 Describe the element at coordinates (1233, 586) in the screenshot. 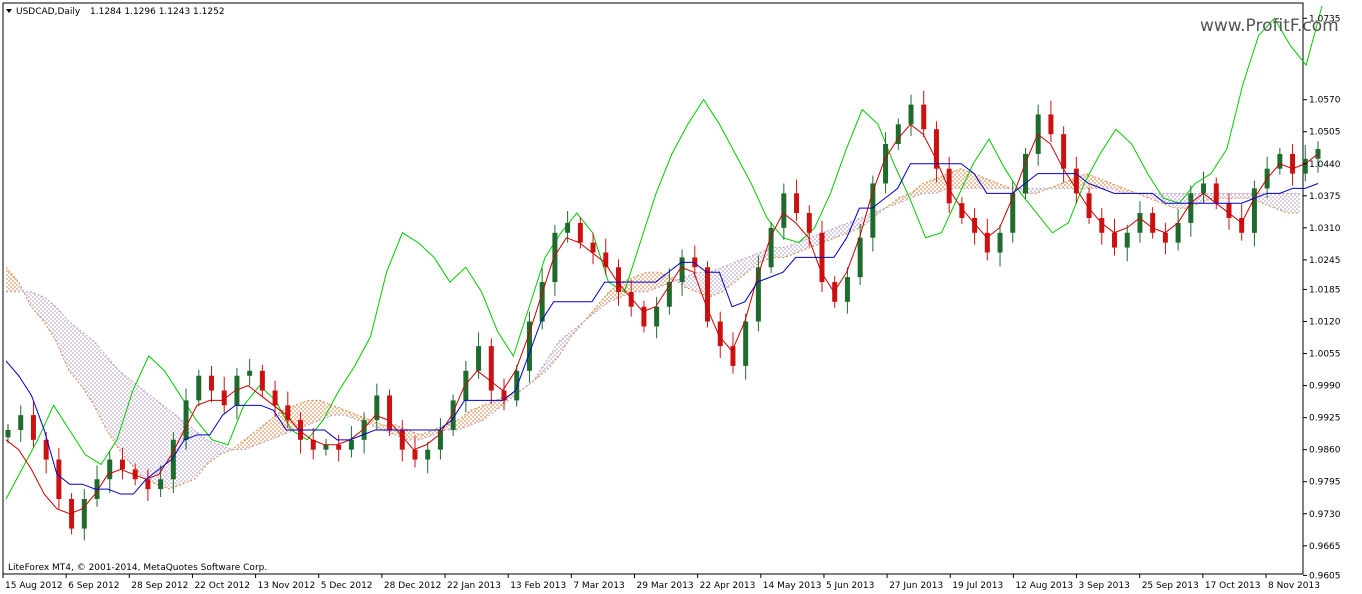

I see `x-tick-label: 17 Oct 2013` at that location.